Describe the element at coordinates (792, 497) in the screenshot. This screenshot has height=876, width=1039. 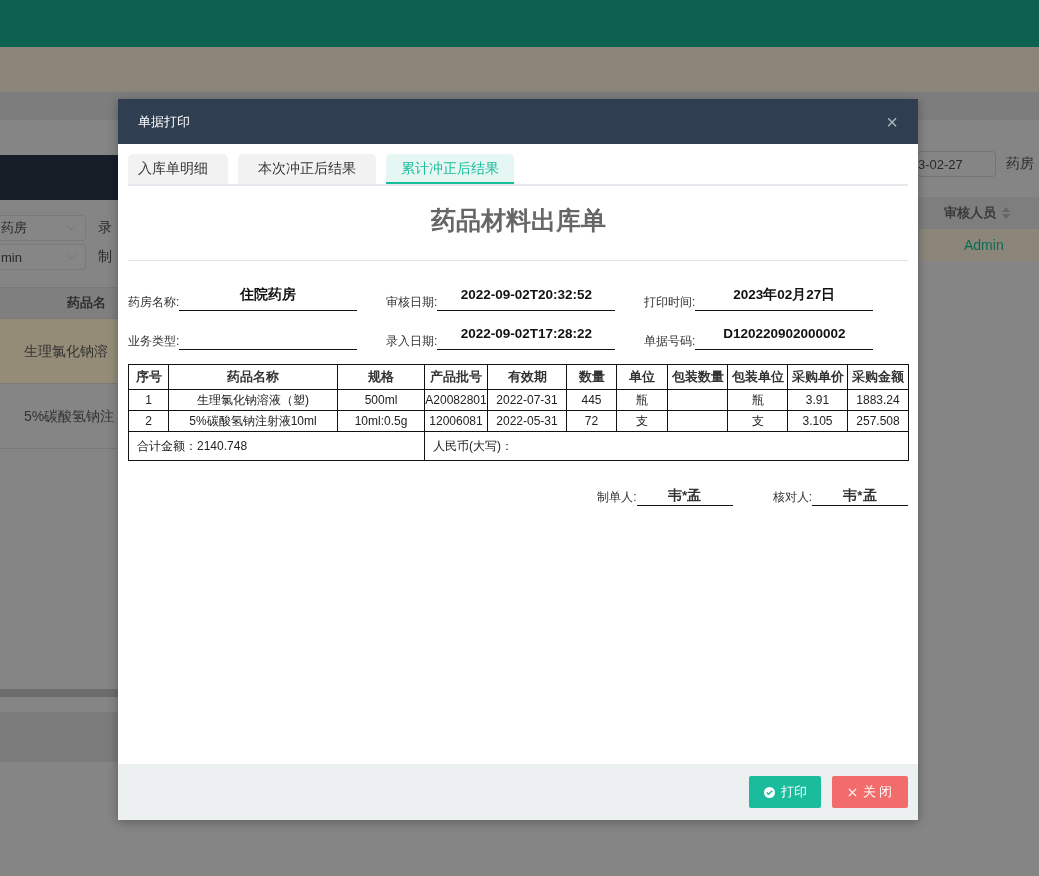
I see `signature-label: 核对人:` at that location.